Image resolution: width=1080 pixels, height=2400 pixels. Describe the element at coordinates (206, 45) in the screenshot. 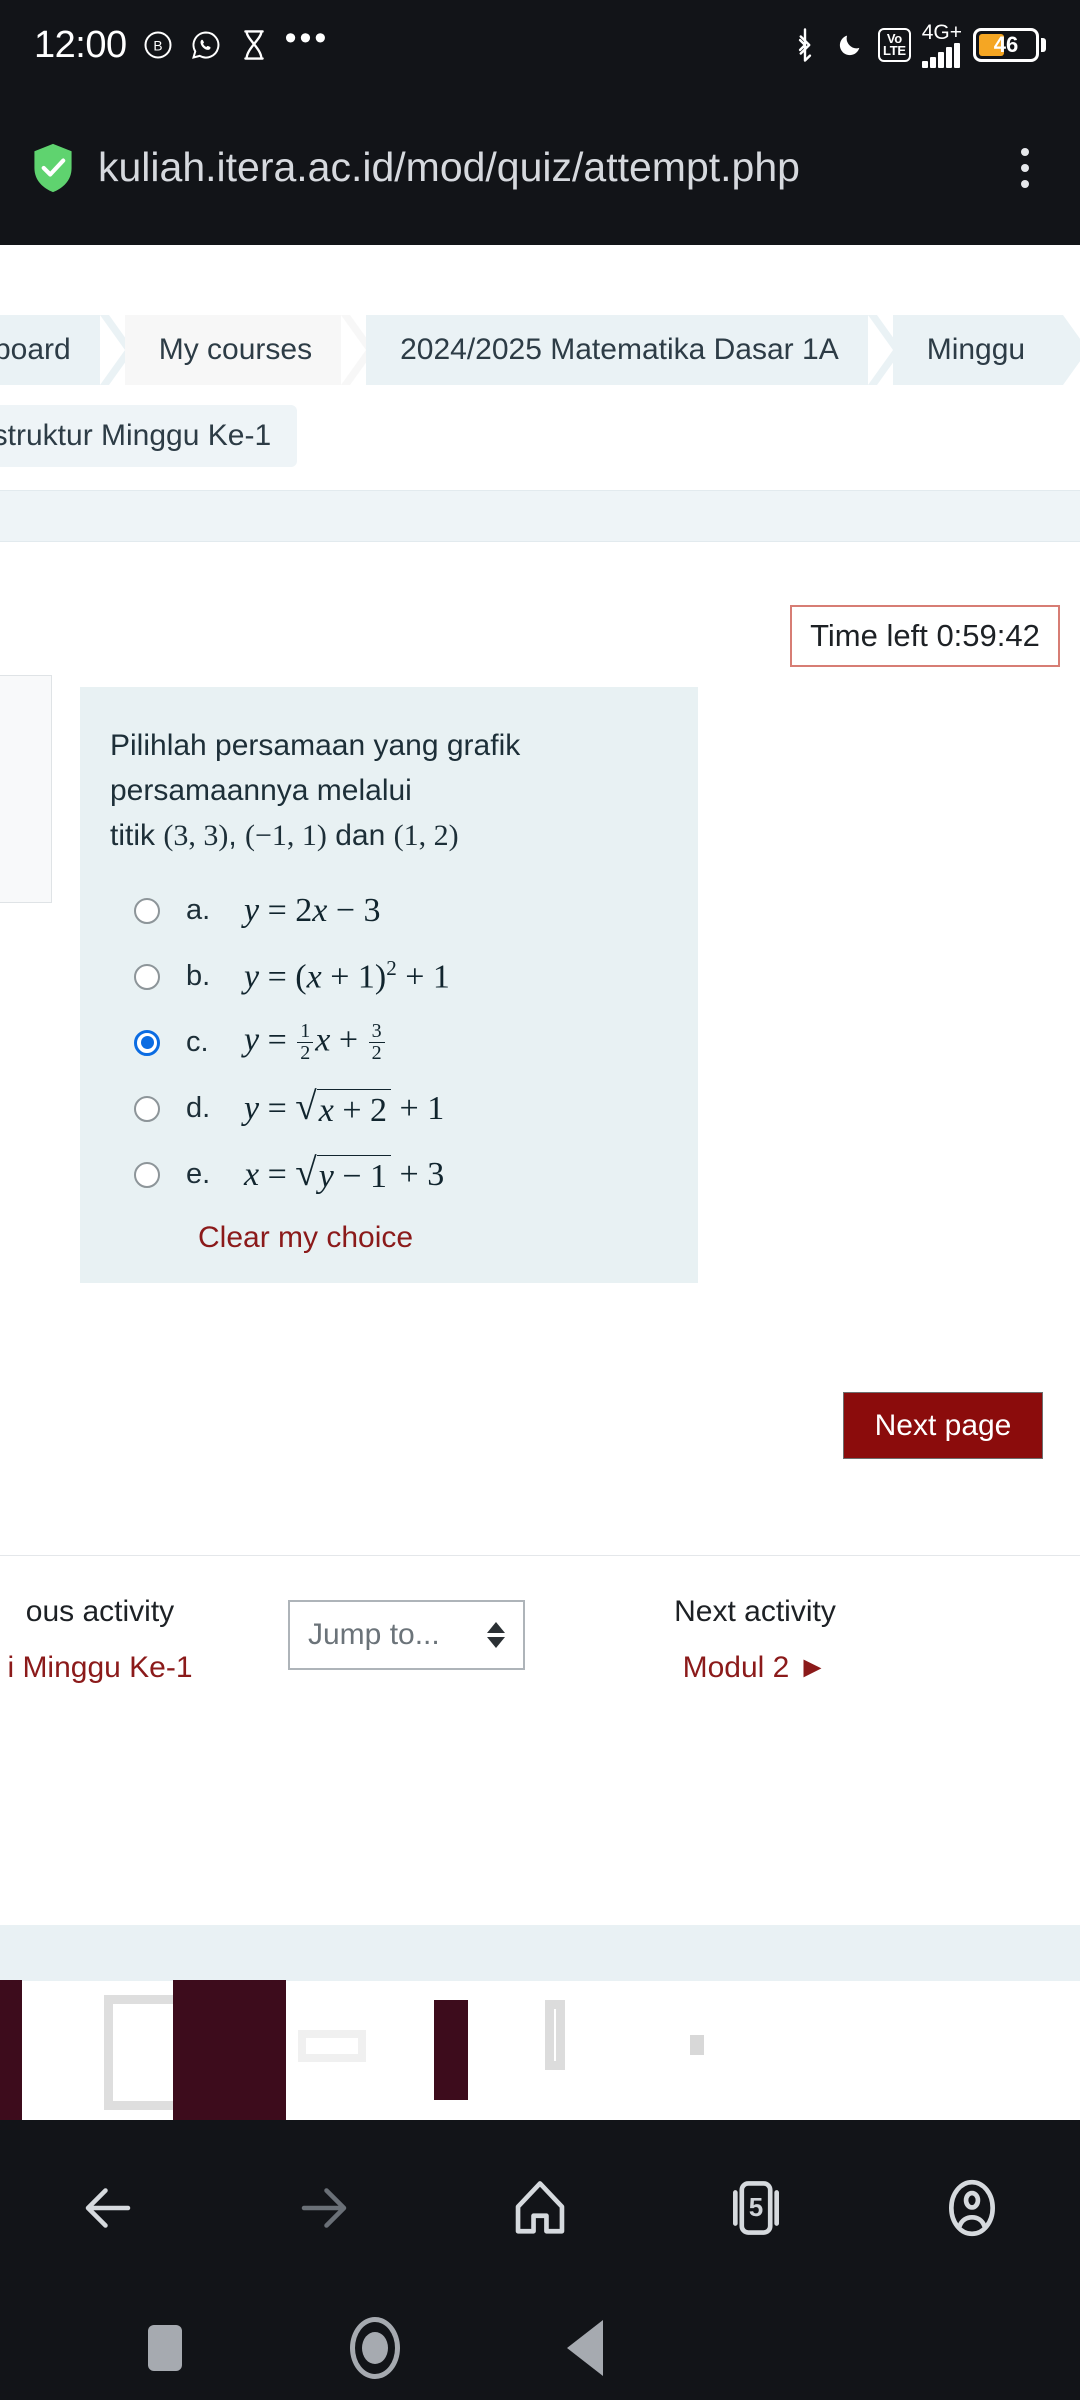

I see `whatsapp-icon` at that location.